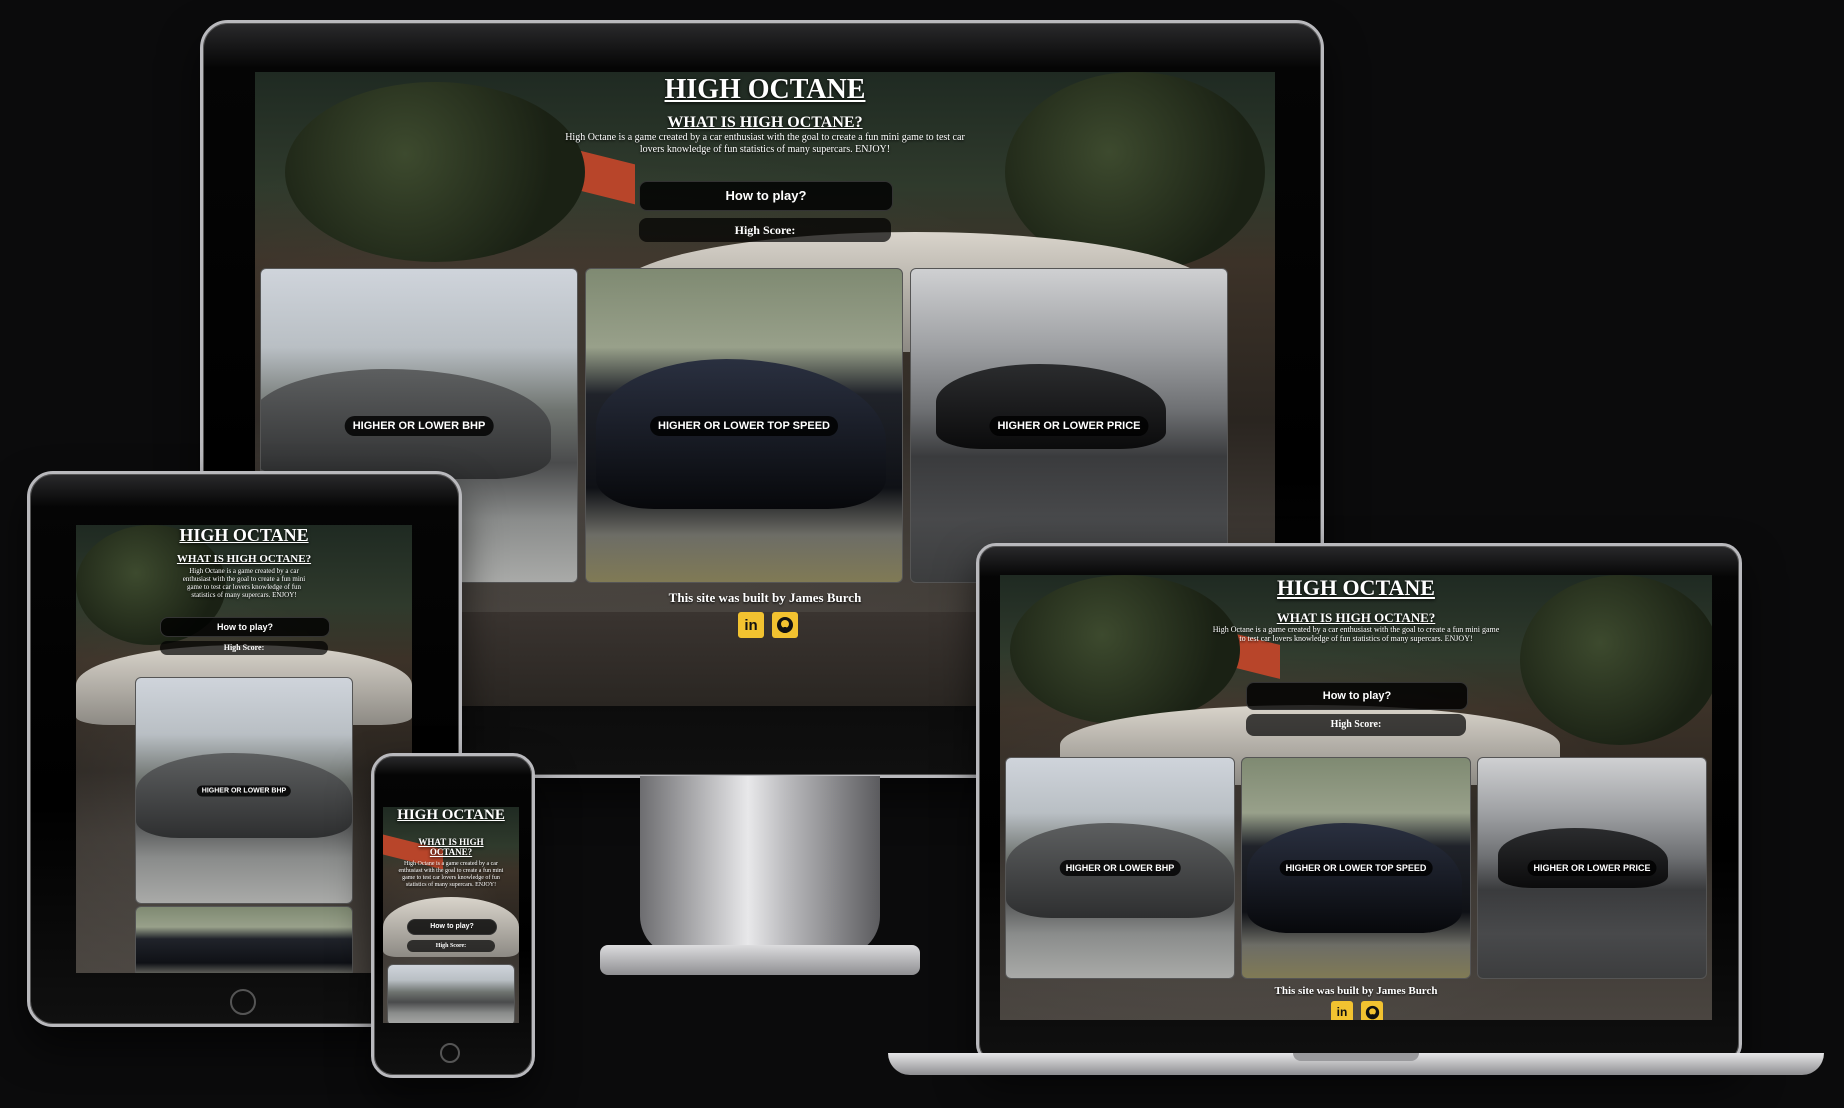  I want to click on footer-credit: This site was built by James Burch, so click(1356, 991).